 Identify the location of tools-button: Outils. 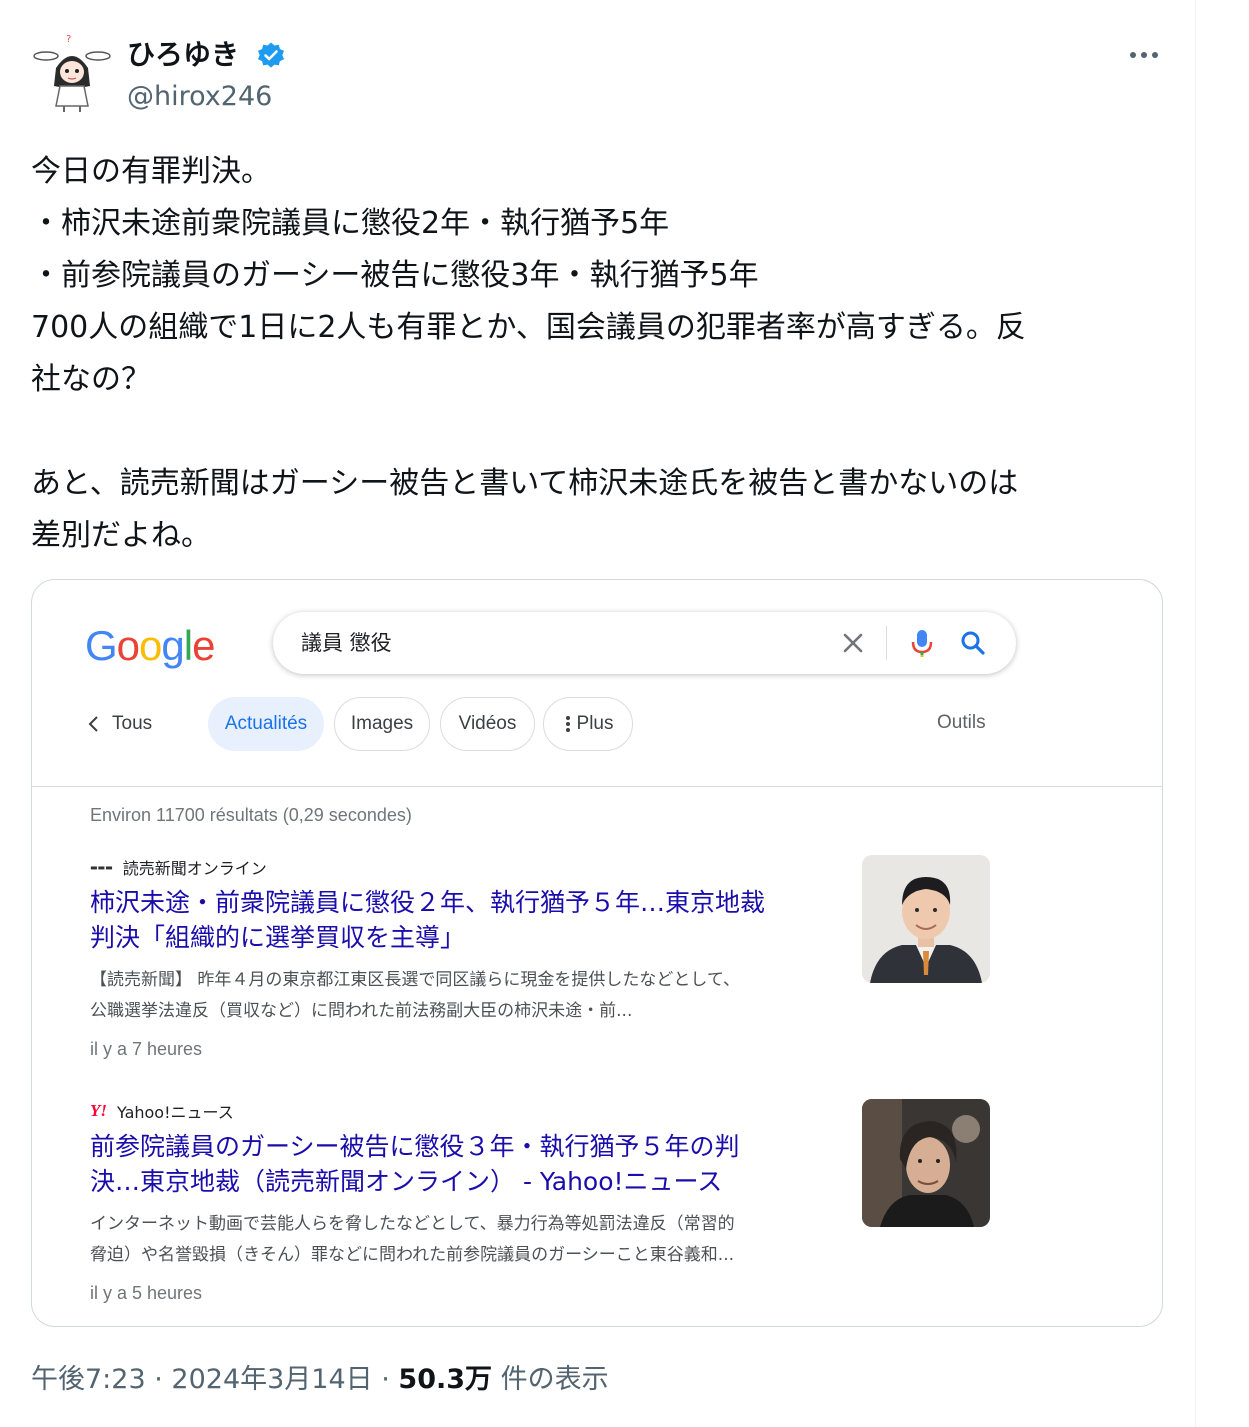
(961, 723).